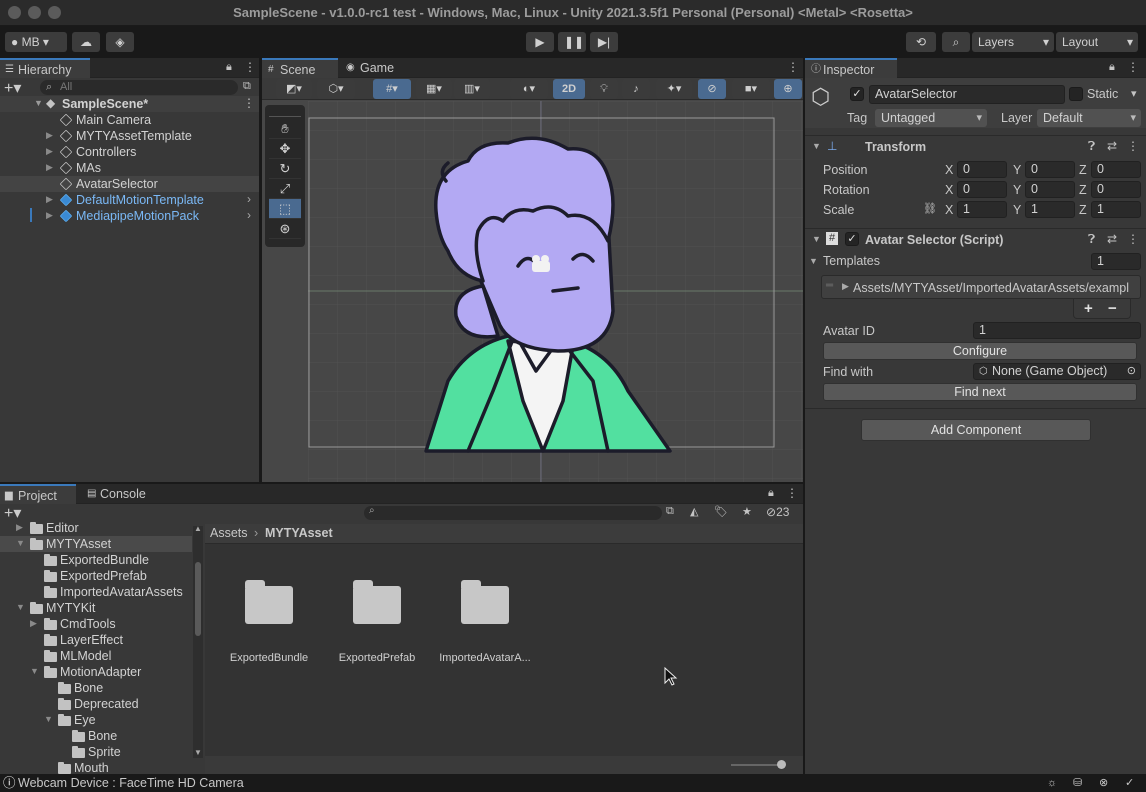  Describe the element at coordinates (1057, 330) in the screenshot. I see `avatar-id-field: 1` at that location.